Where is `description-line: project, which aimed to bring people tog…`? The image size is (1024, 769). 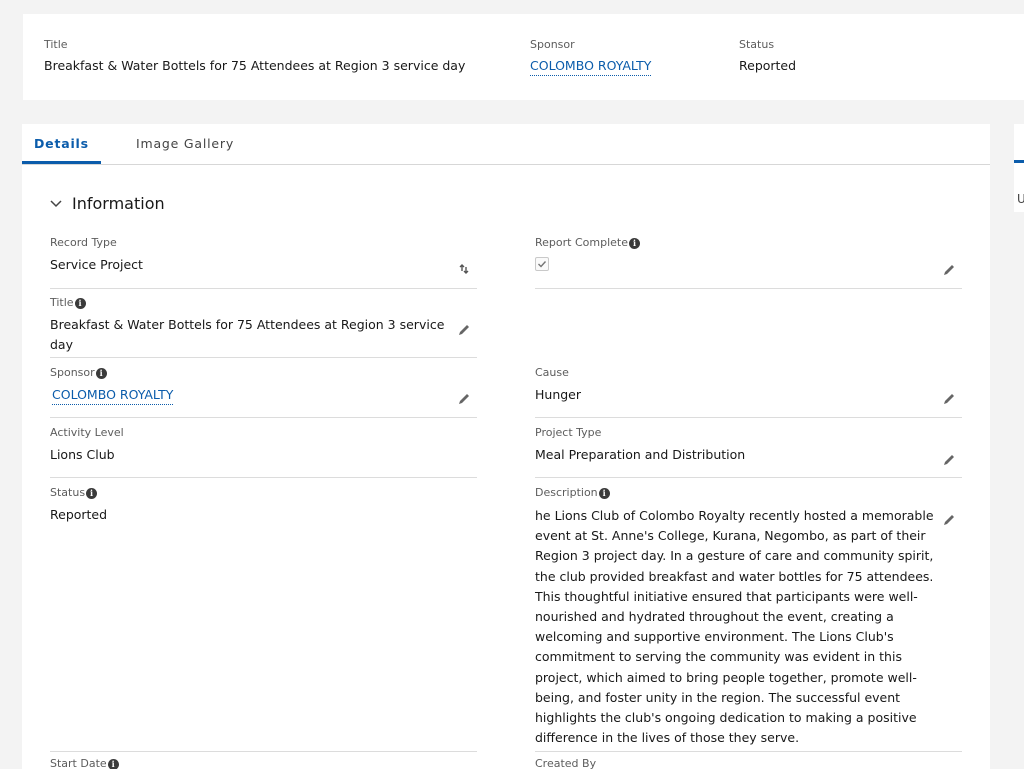
description-line: project, which aimed to bring people tog… is located at coordinates (726, 677).